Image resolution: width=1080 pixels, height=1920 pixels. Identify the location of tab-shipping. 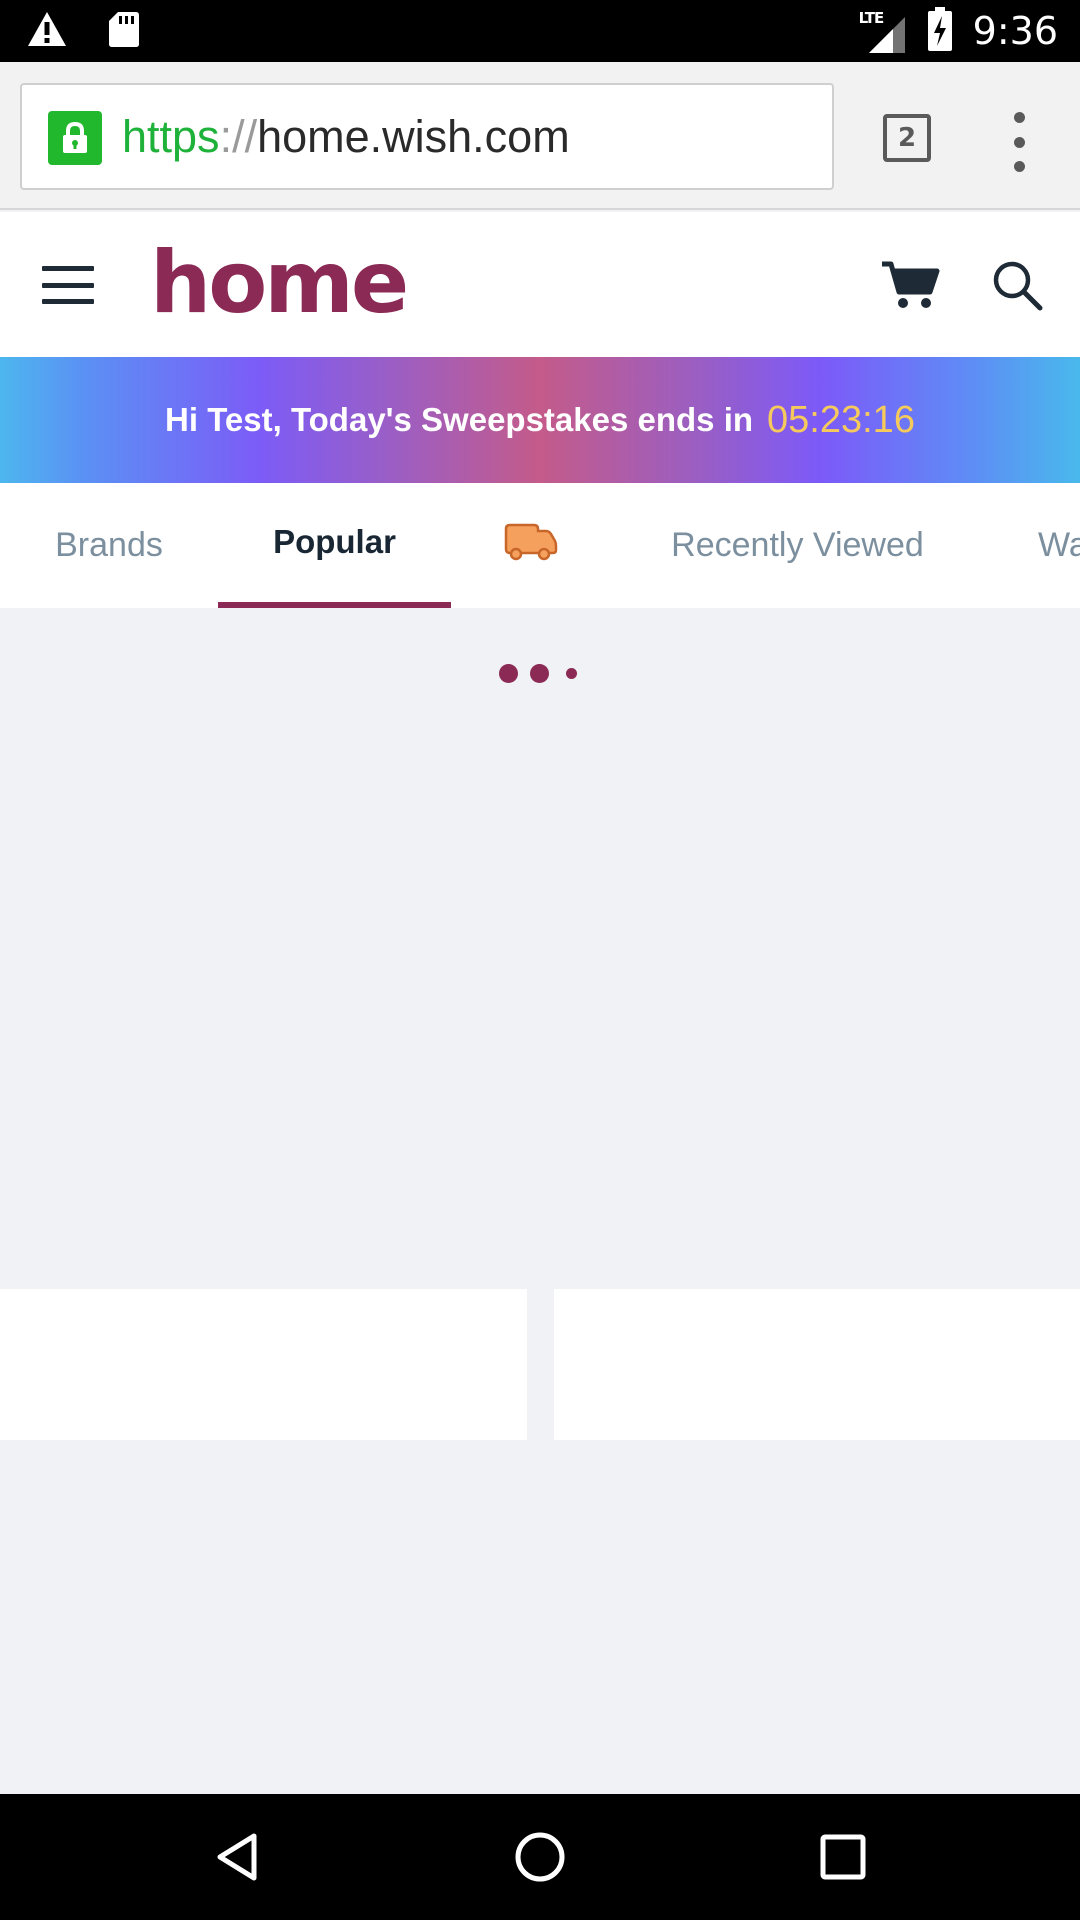
(530, 545).